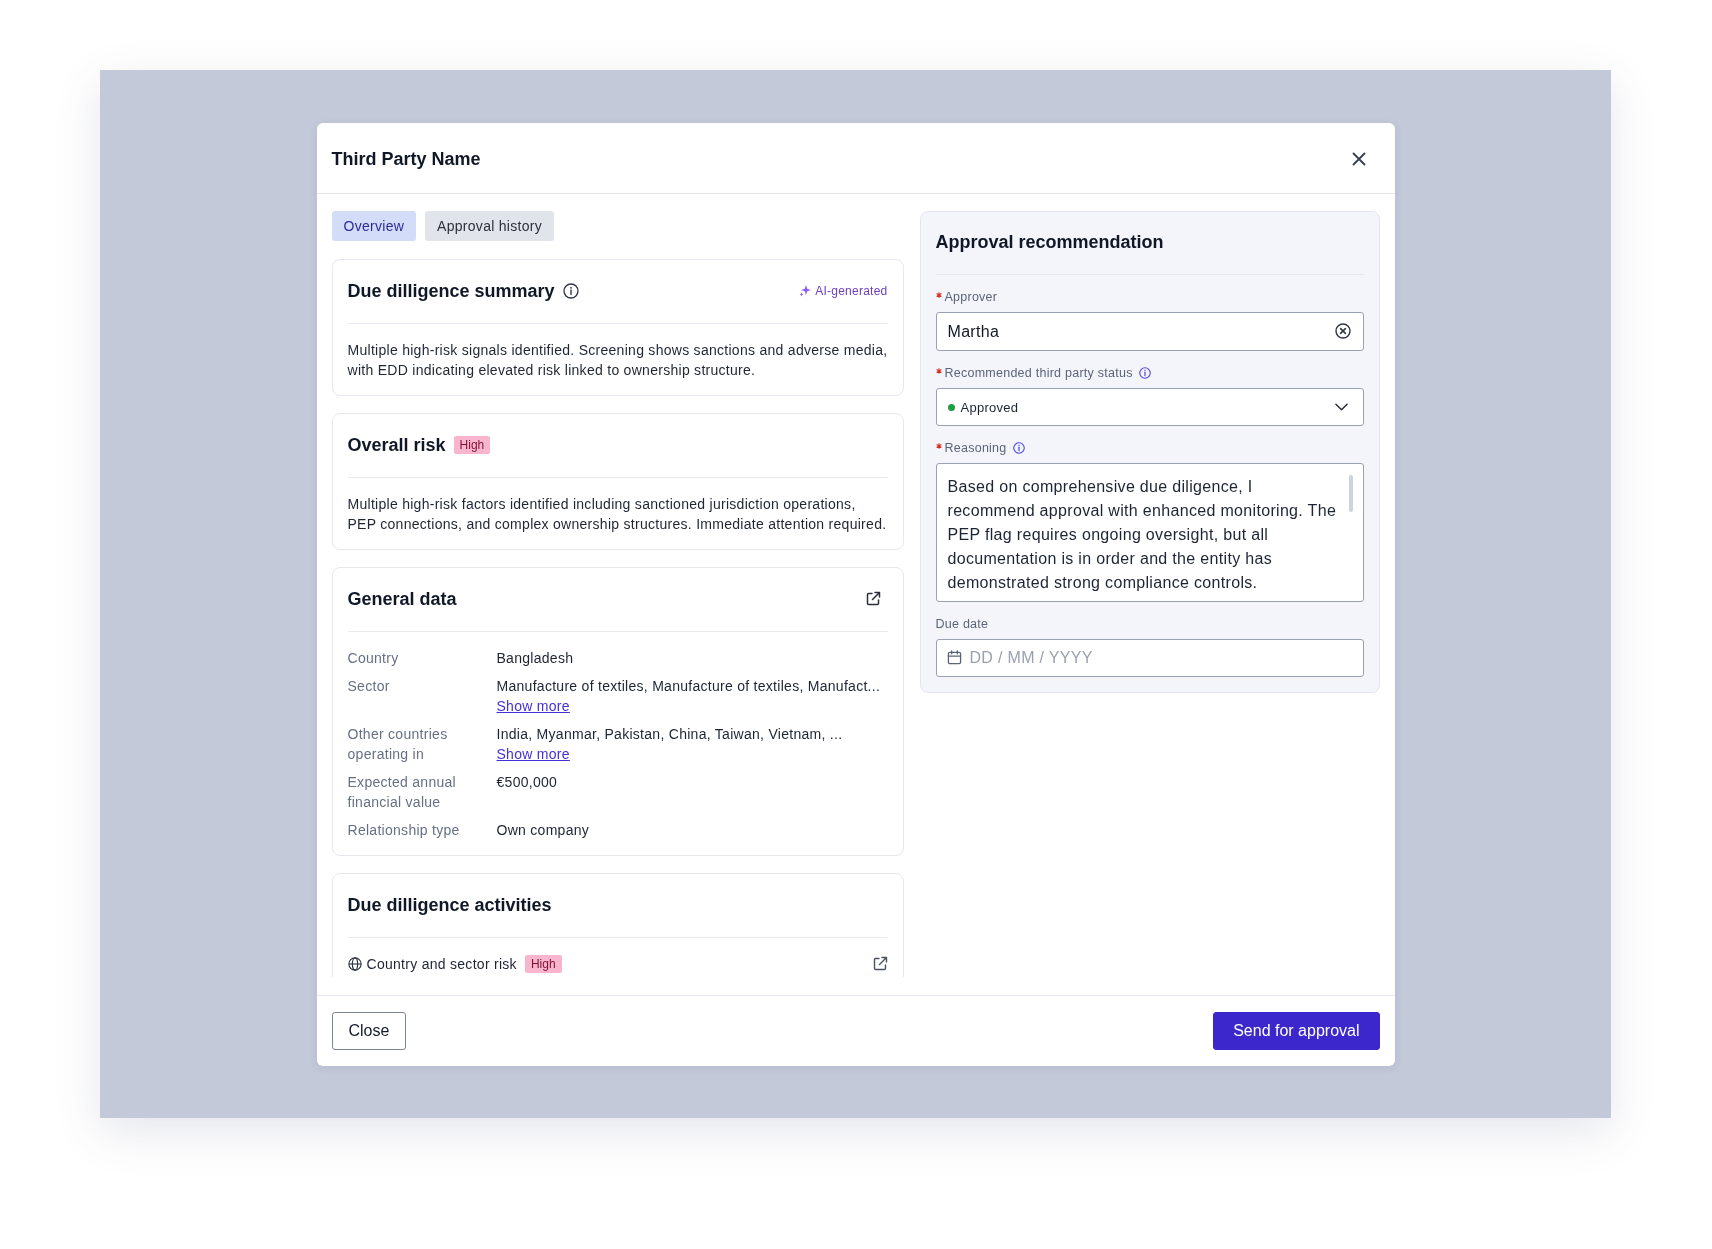 This screenshot has height=1249, width=1712. What do you see at coordinates (451, 291) in the screenshot?
I see `card-title: Due dilligence summary` at bounding box center [451, 291].